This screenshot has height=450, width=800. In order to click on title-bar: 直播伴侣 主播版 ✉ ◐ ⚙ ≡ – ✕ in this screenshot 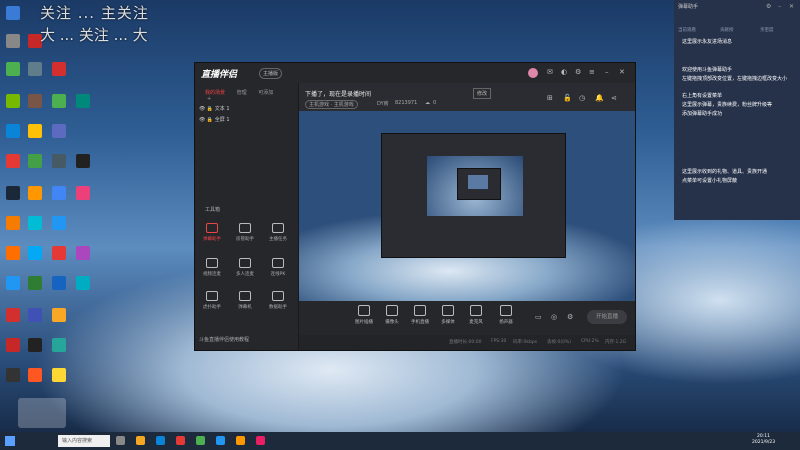, I will do `click(415, 73)`.